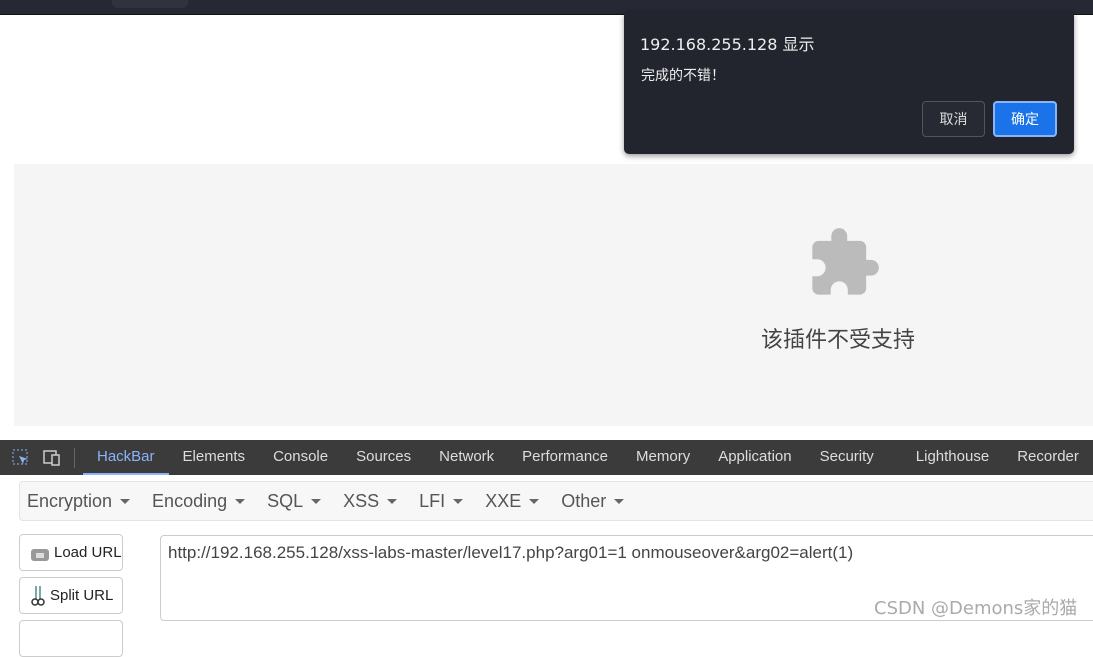 This screenshot has width=1093, height=657. Describe the element at coordinates (88, 552) in the screenshot. I see `load-url-label: Load URL` at that location.